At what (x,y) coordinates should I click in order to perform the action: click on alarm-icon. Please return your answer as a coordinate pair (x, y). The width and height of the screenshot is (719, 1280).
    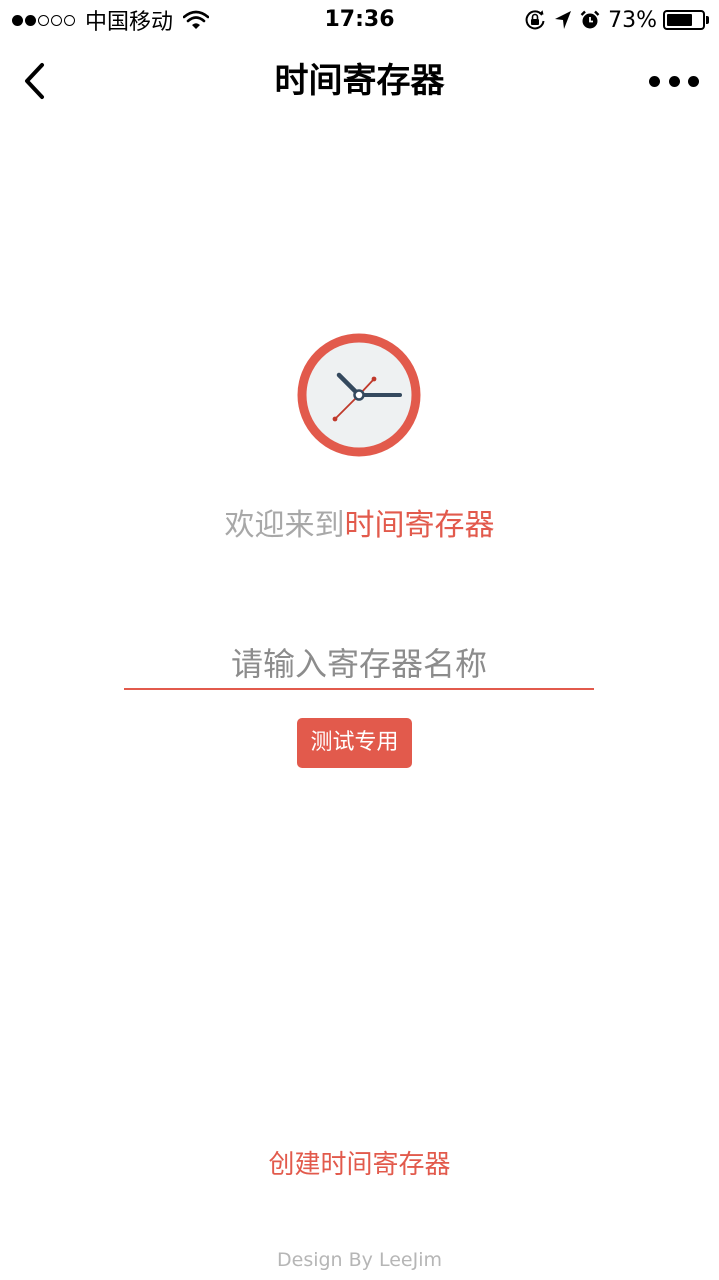
    Looking at the image, I should click on (590, 20).